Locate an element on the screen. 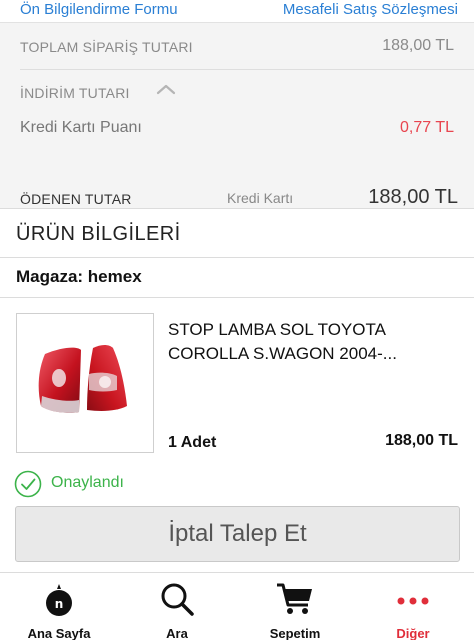 This screenshot has height=640, width=474. paid-label: ÖDENEN TUTAR is located at coordinates (76, 199).